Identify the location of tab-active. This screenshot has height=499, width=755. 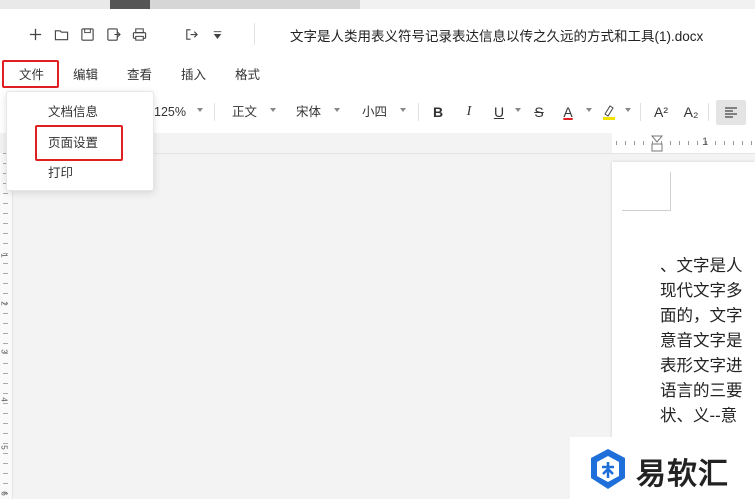
(557, 4).